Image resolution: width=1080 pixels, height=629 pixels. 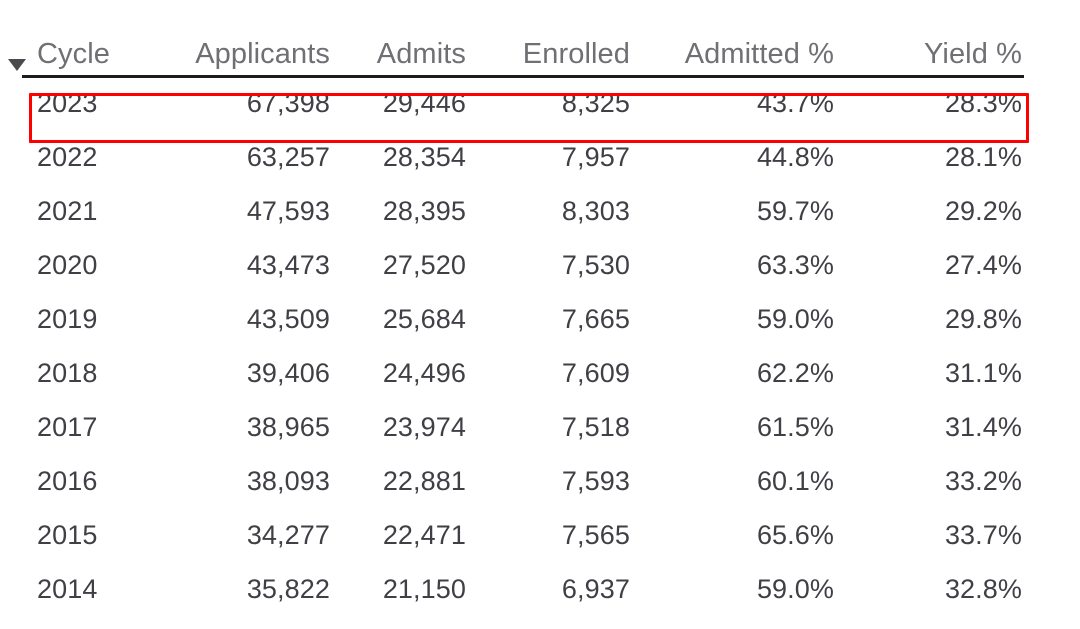 I want to click on cell-cycle: 2023, so click(x=67, y=103).